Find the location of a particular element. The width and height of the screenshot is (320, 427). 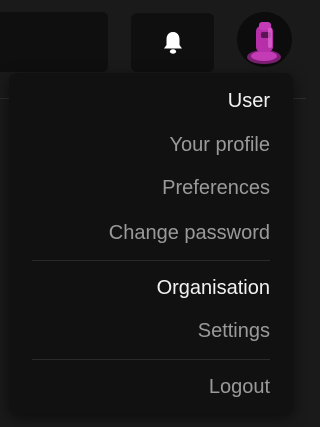

menu-heading-organisation: Organisation is located at coordinates (213, 288).